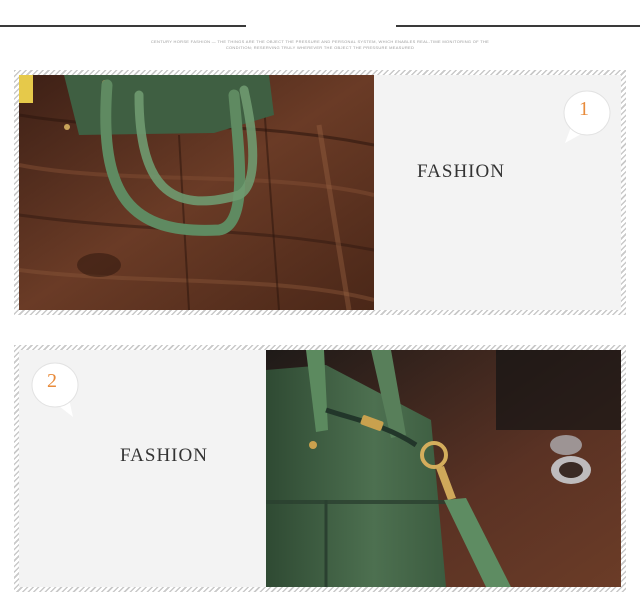  I want to click on bubble-number-2: 2, so click(52, 381).